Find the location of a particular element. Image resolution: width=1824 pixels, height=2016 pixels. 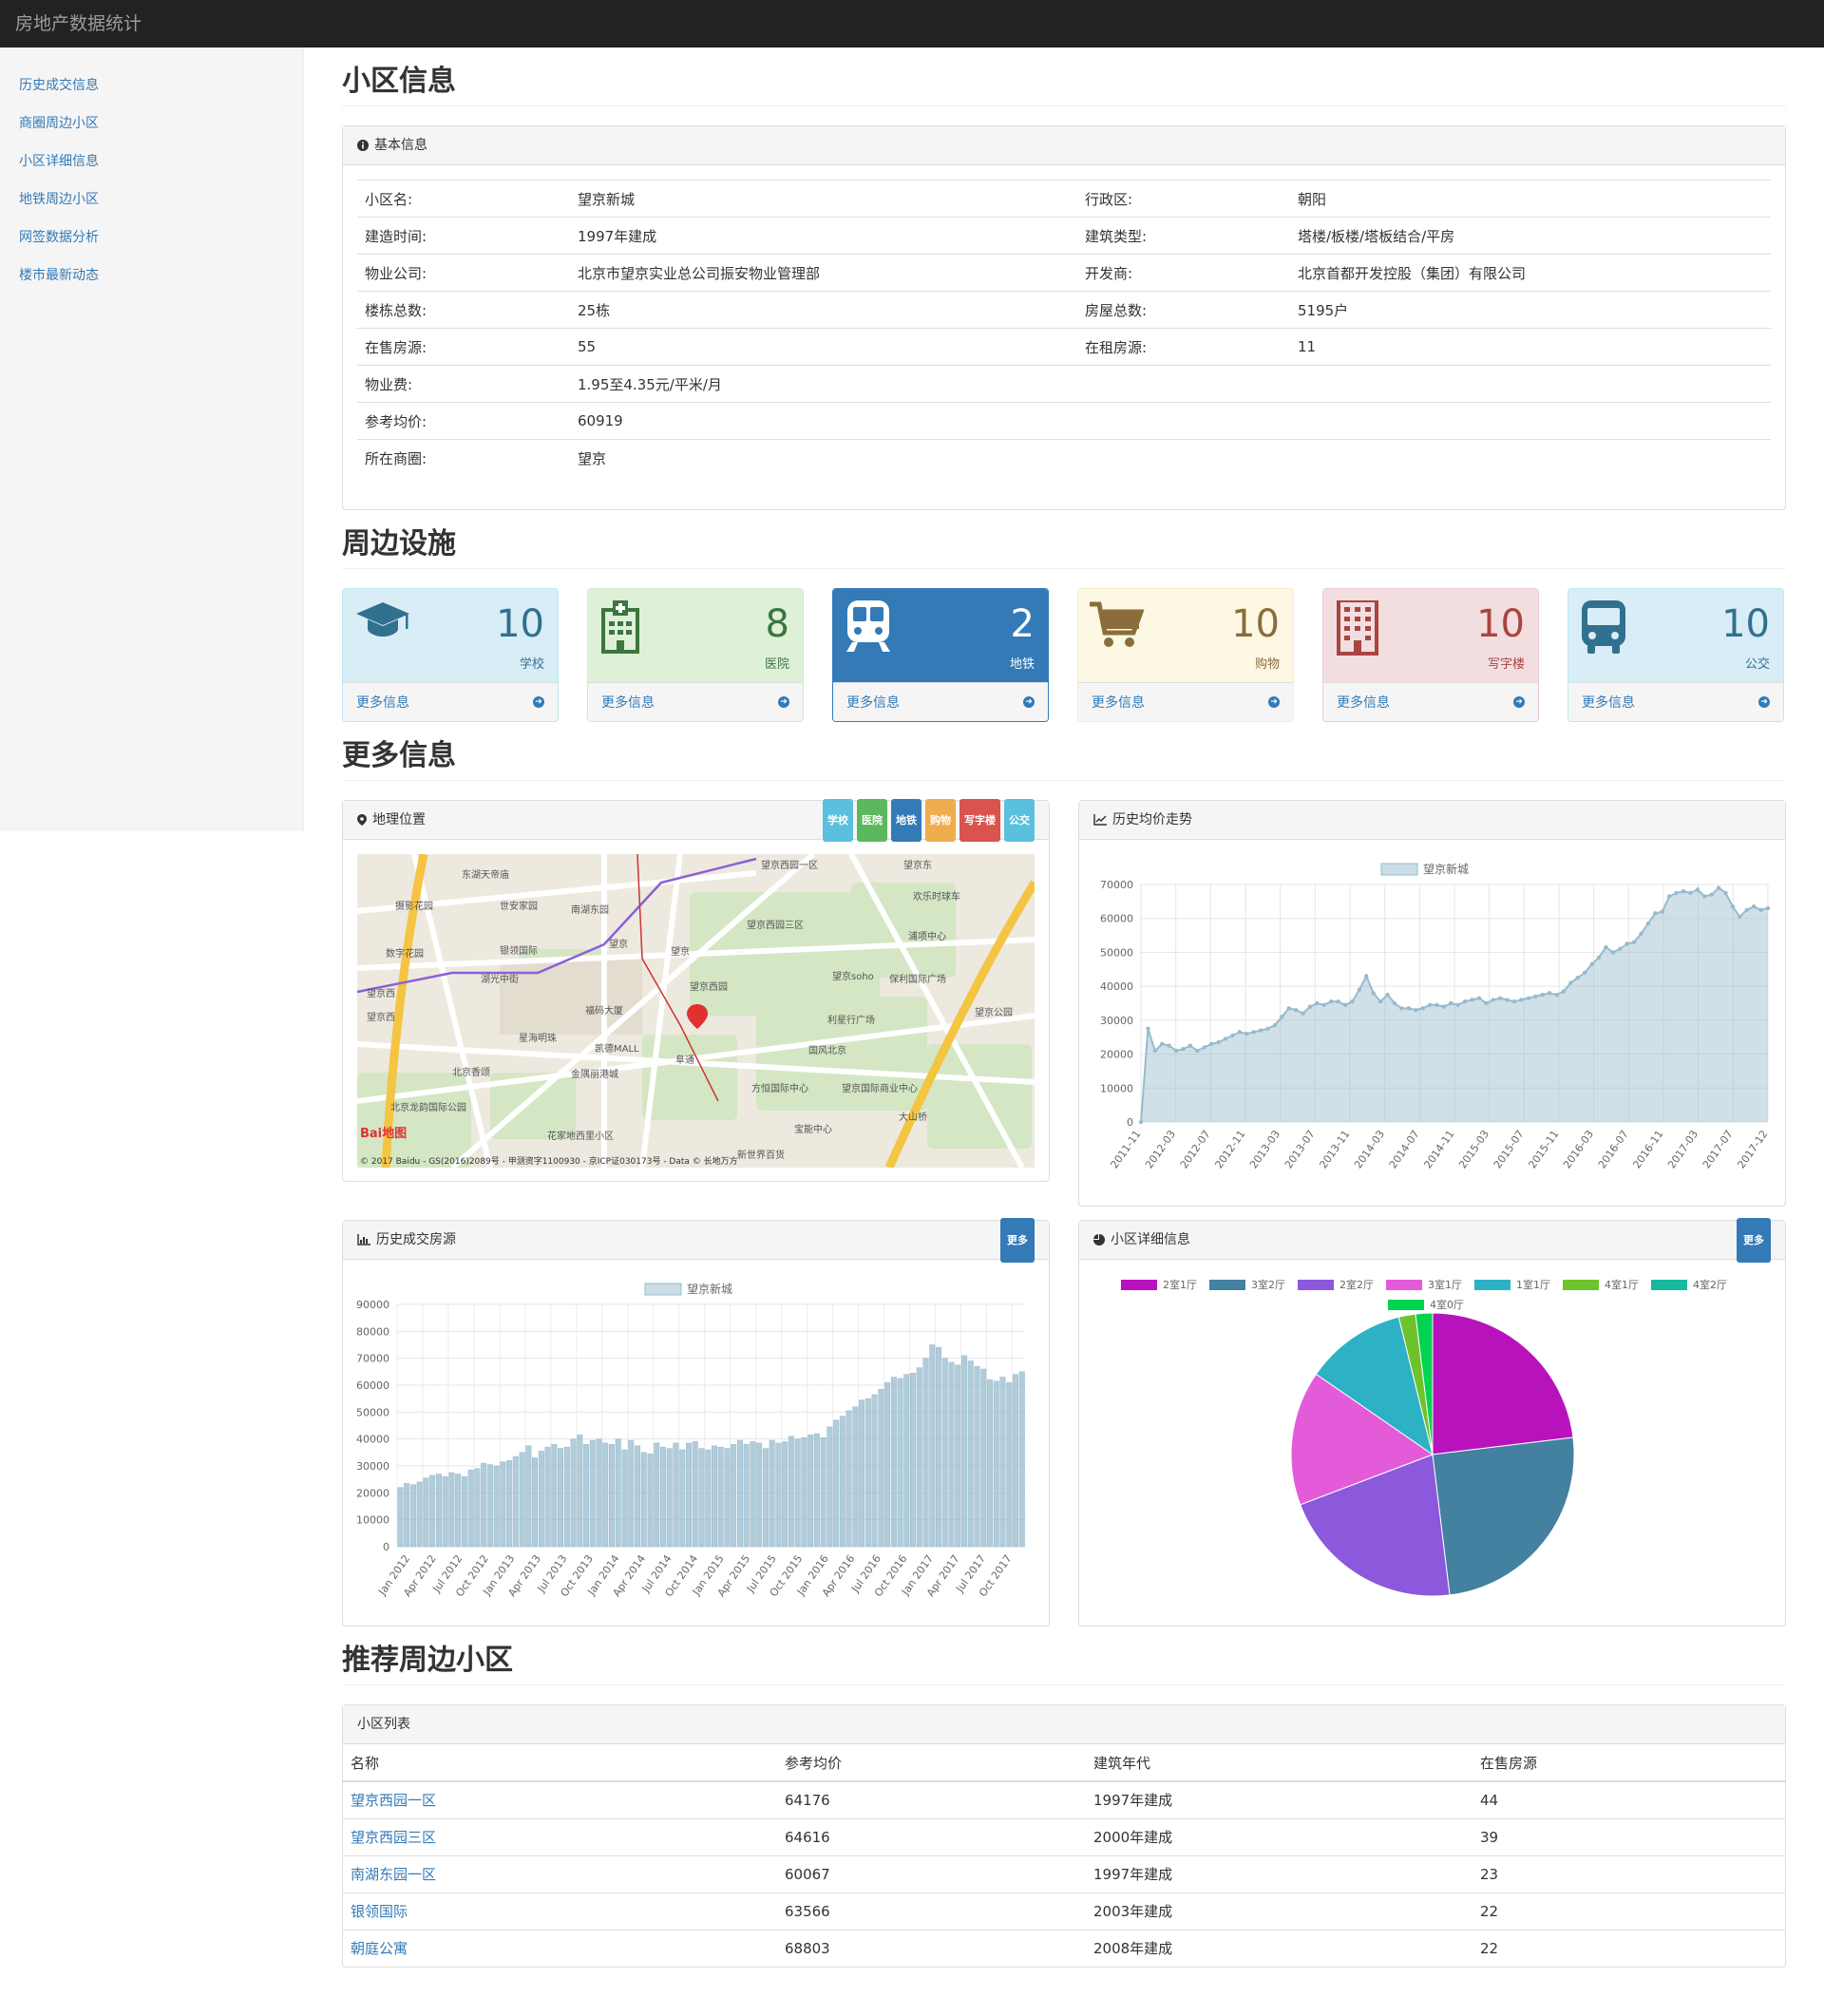

info-cell-v2 is located at coordinates (1530, 458).